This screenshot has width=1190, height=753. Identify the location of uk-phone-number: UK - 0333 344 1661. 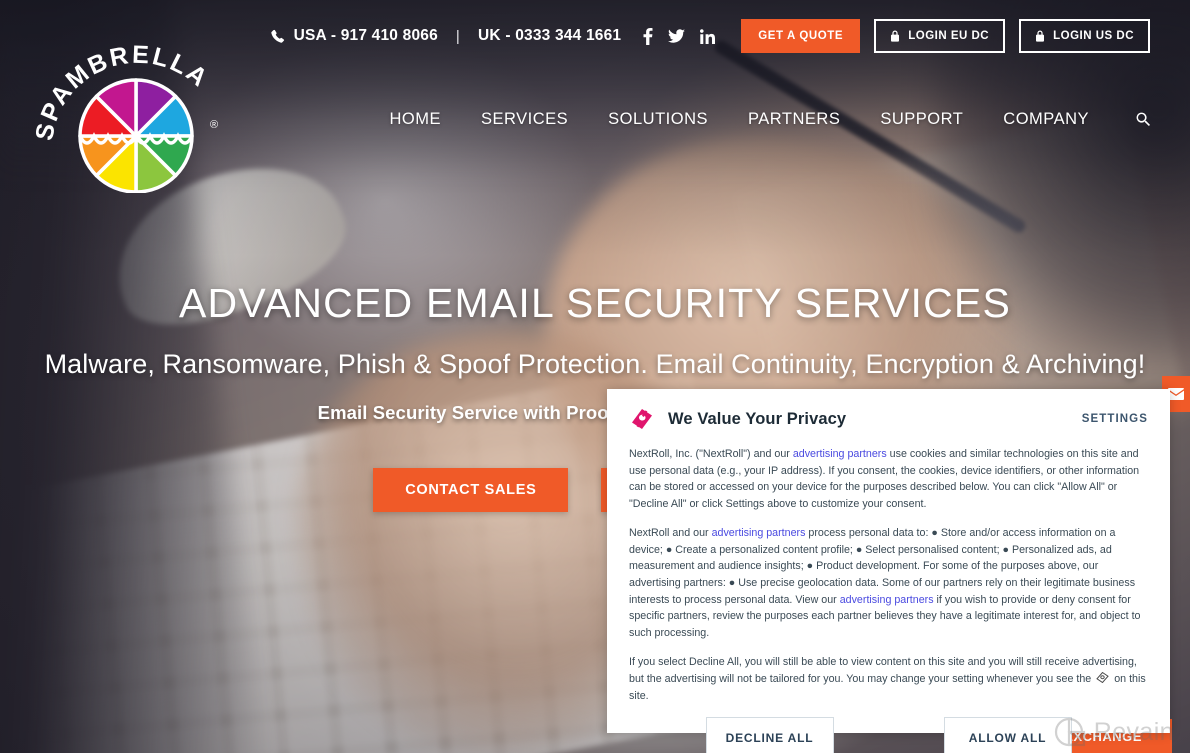
(549, 36).